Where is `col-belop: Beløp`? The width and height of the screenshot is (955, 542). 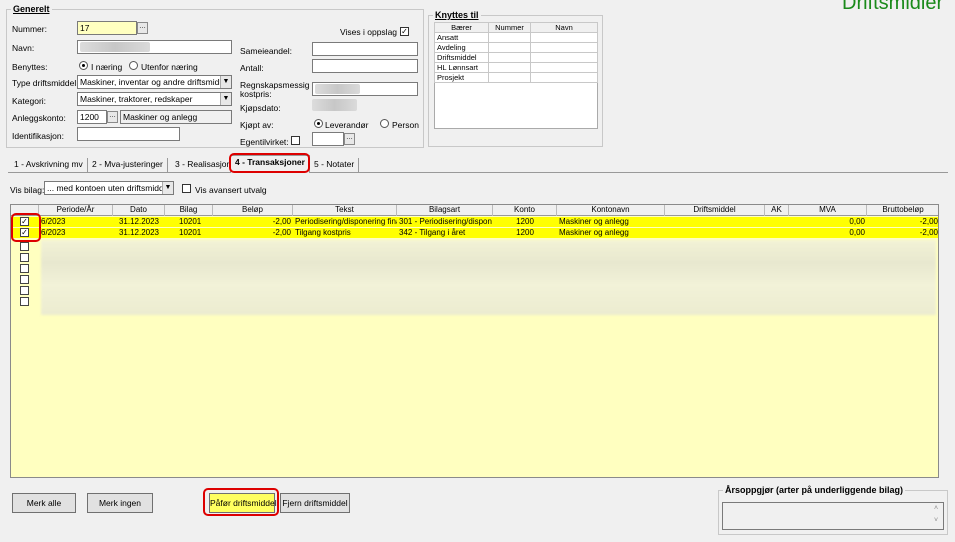 col-belop: Beløp is located at coordinates (253, 210).